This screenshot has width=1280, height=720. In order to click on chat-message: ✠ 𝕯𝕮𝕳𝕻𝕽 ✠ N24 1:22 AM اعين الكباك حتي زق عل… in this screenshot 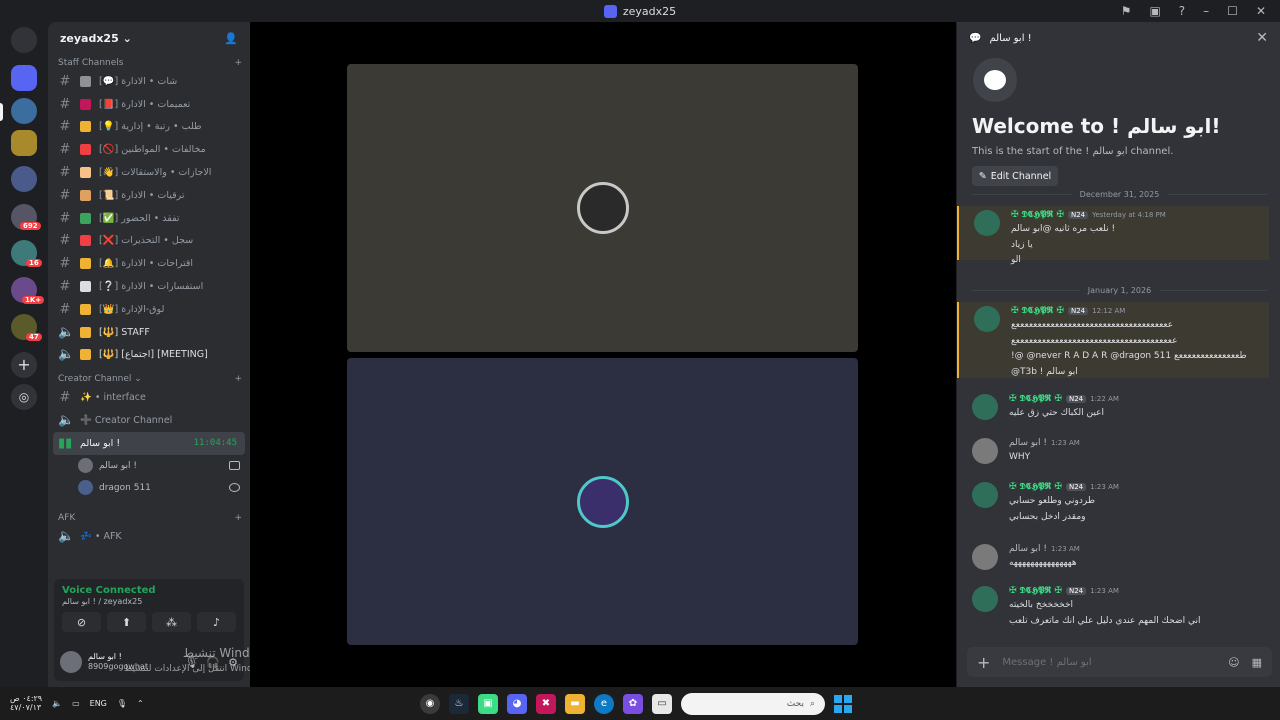, I will do `click(1113, 406)`.